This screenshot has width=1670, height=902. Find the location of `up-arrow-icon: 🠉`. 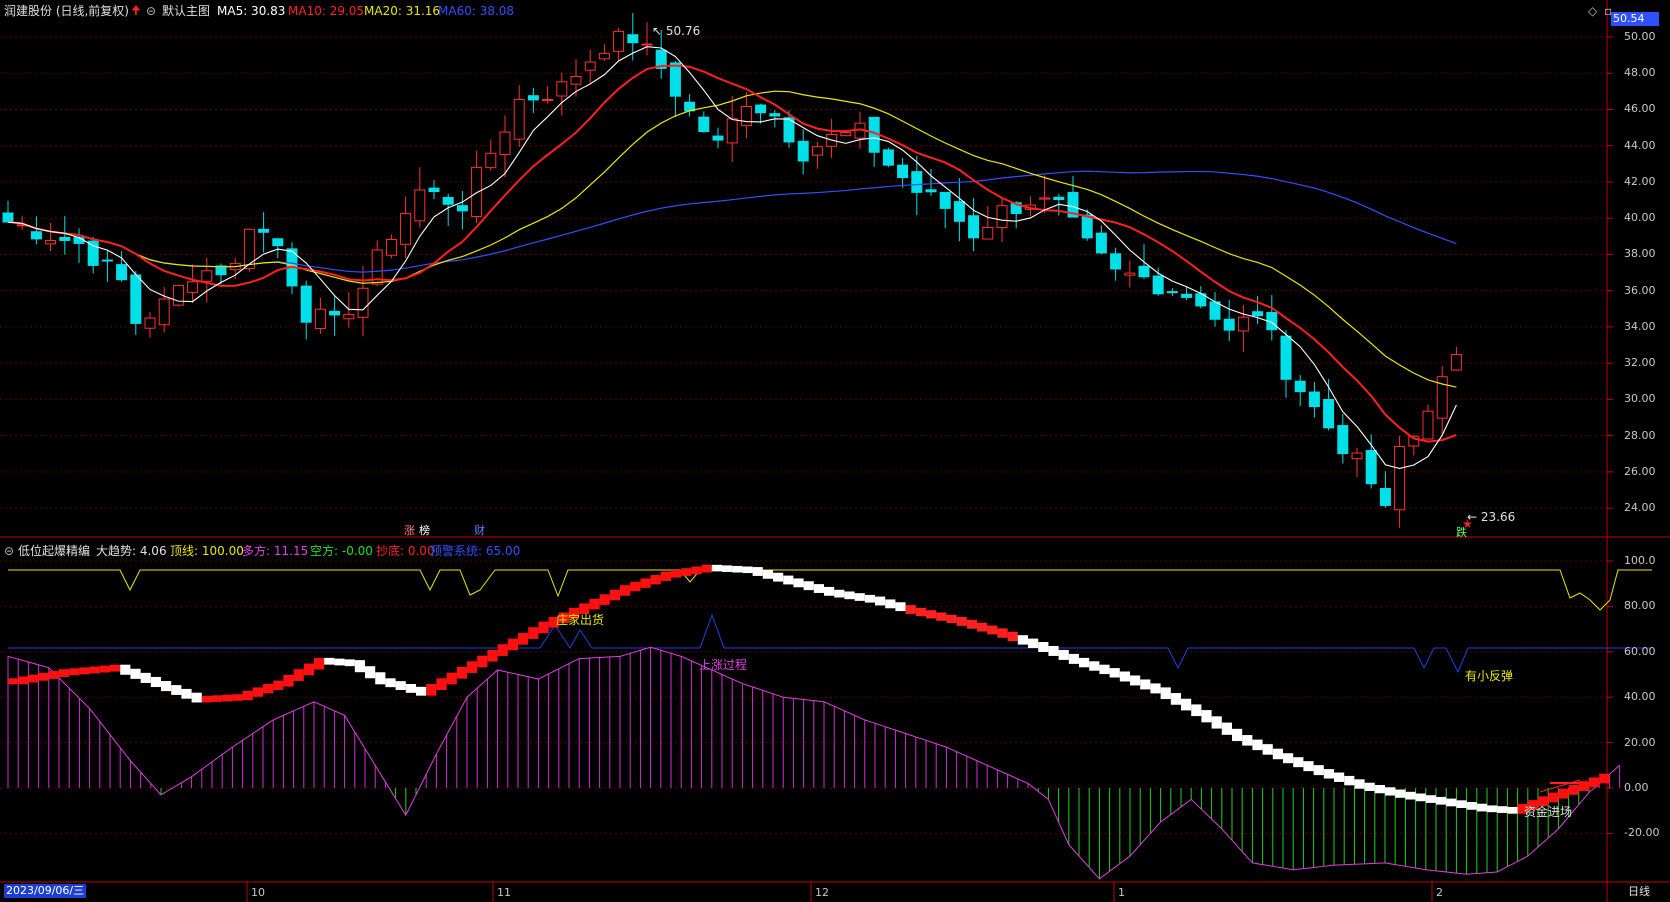

up-arrow-icon: 🠉 is located at coordinates (136, 10).